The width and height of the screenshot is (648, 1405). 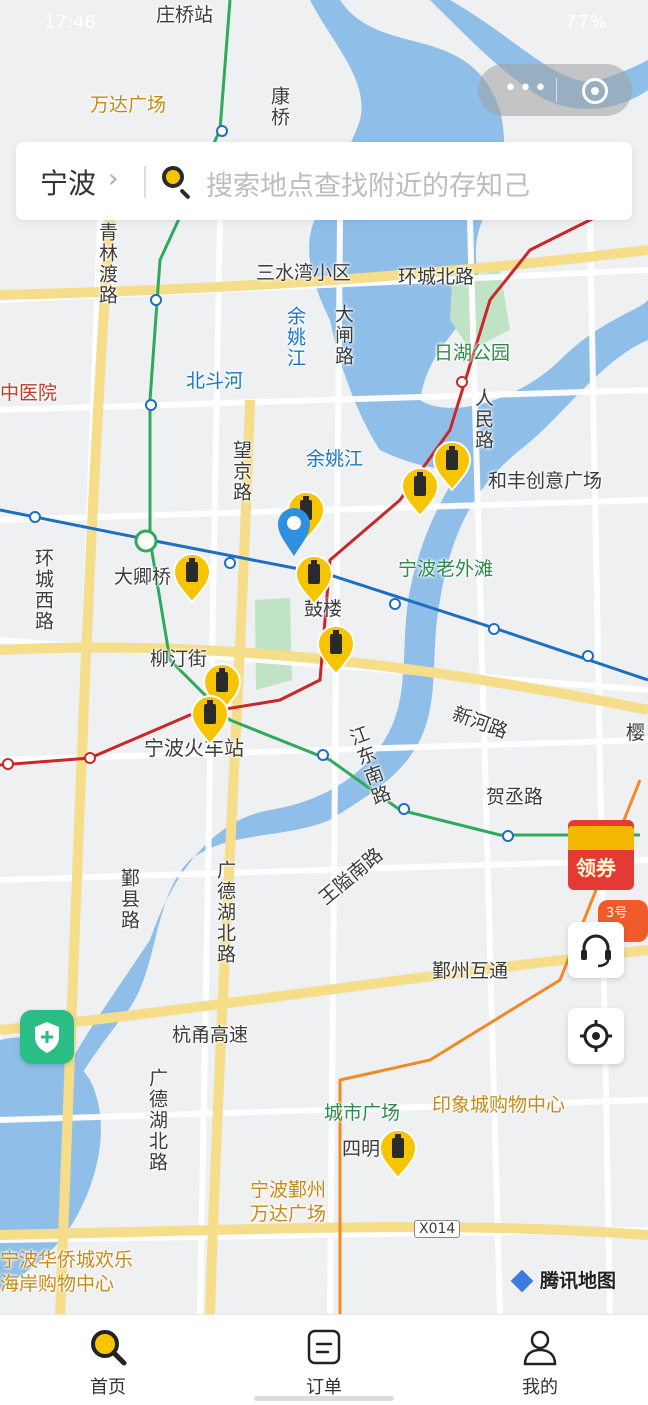 I want to click on search-input: 搜索地点查找附近的存知己, so click(x=368, y=183).